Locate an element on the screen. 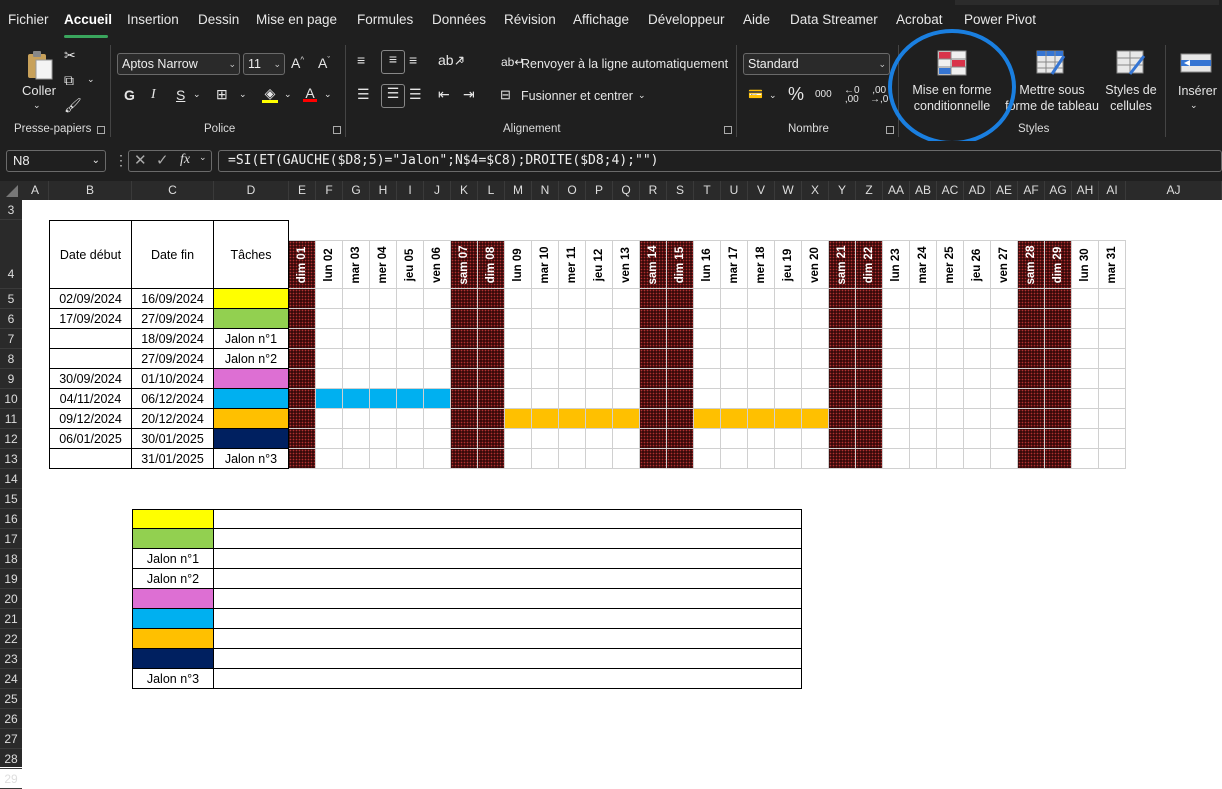  tab-d-veloppeur: Développeur is located at coordinates (686, 19).